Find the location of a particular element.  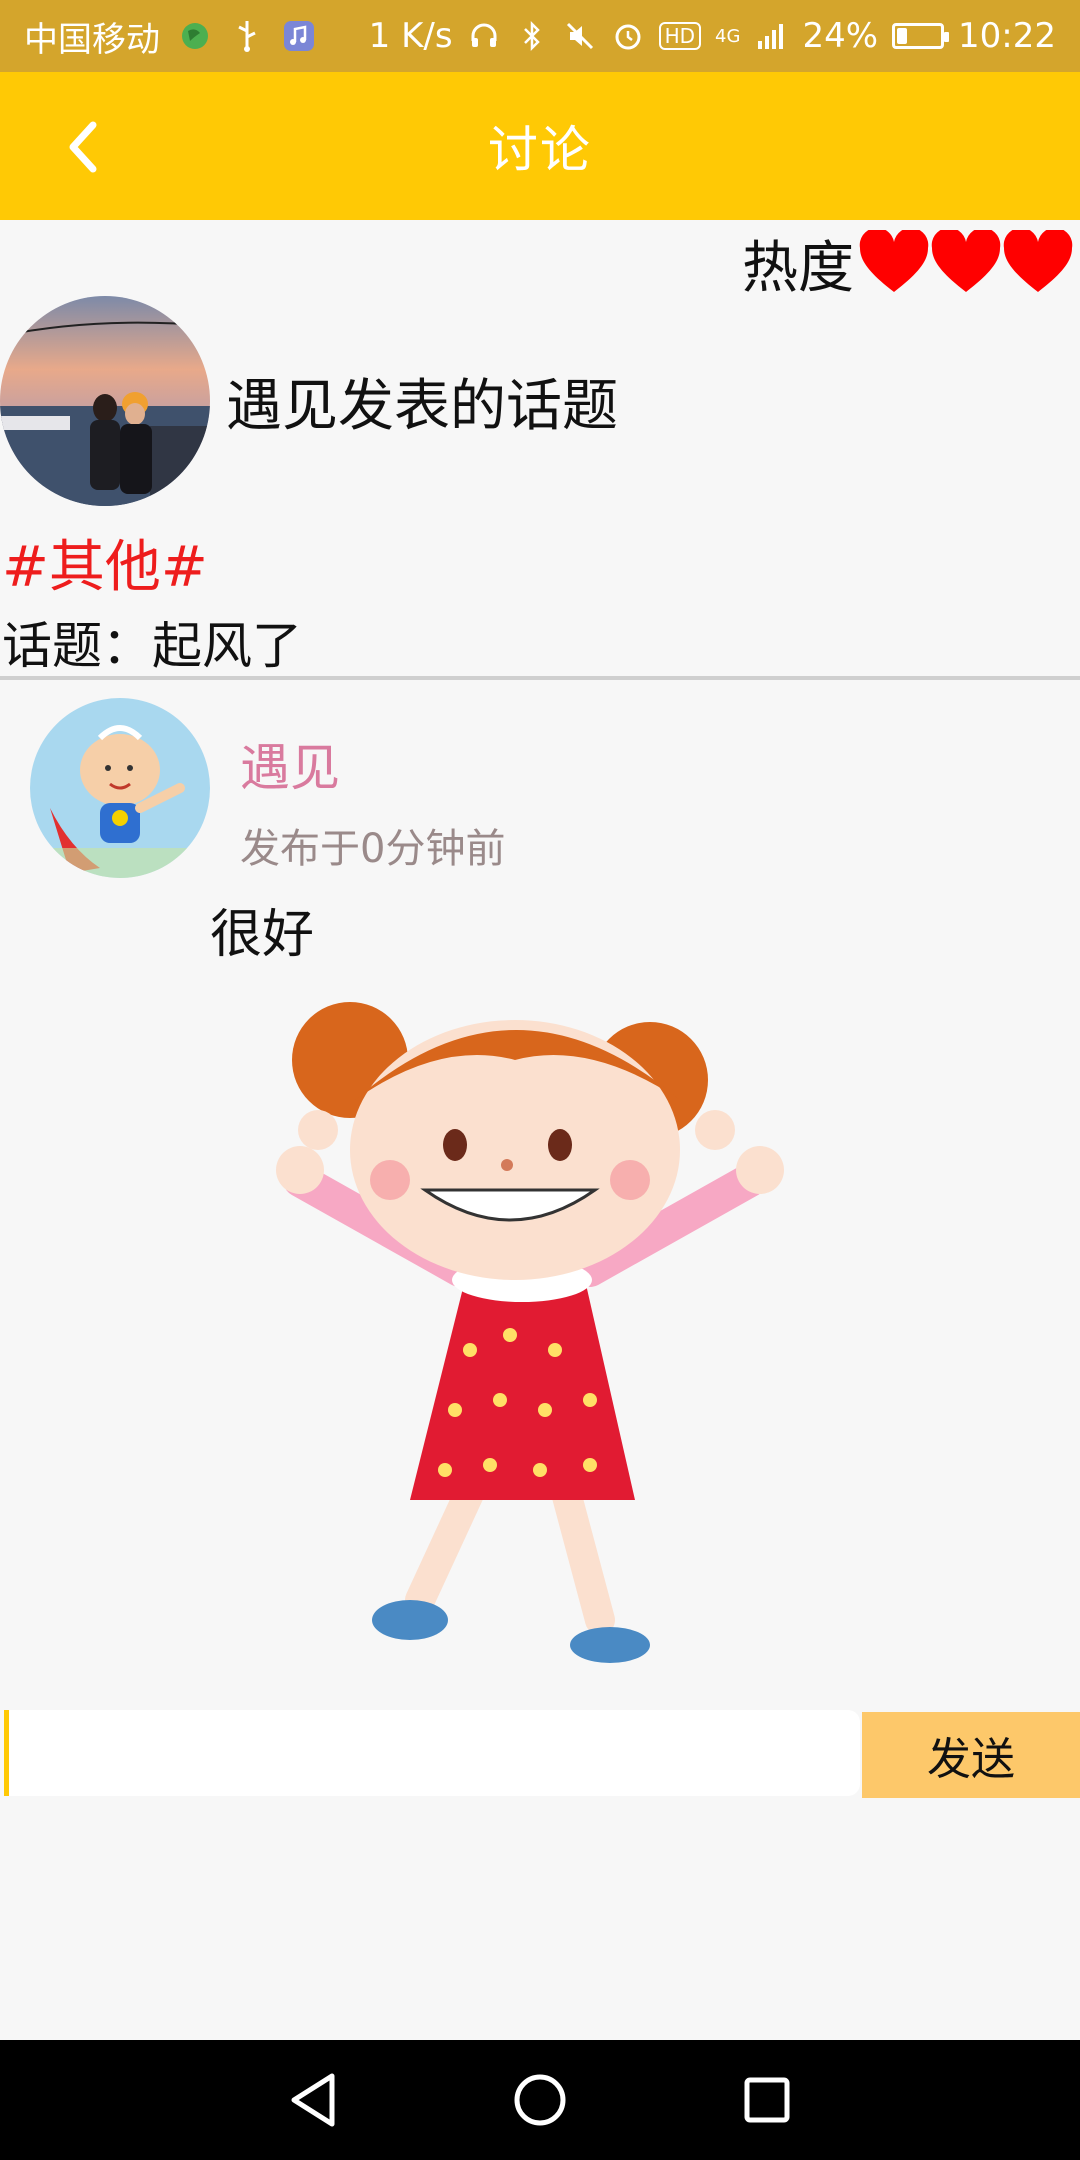

comment-text: 很好 is located at coordinates (262, 935).